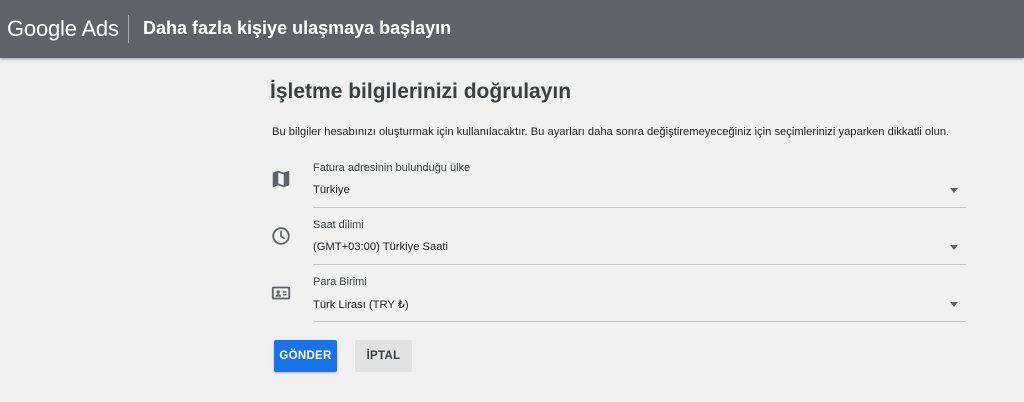 This screenshot has height=402, width=1024. Describe the element at coordinates (340, 282) in the screenshot. I see `currency-label: Para Birimi` at that location.